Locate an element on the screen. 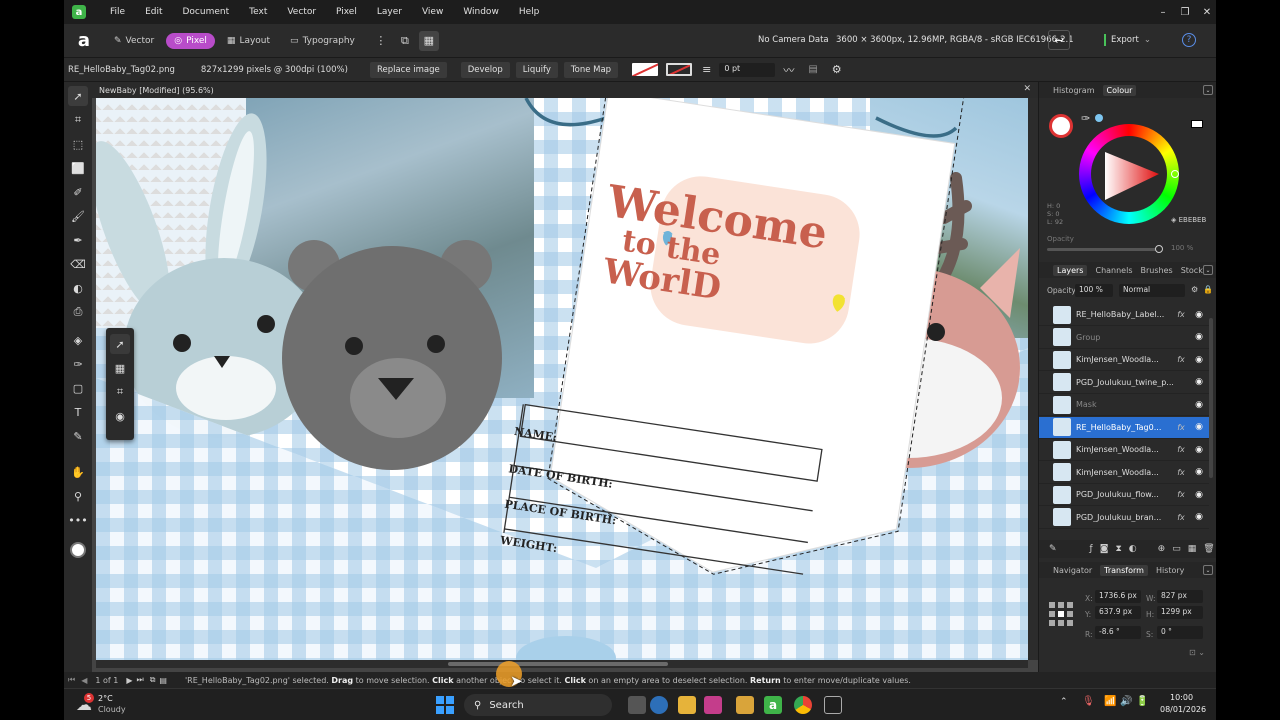 Image resolution: width=1280 pixels, height=720 pixels. more-icon: ⋮ is located at coordinates (381, 41).